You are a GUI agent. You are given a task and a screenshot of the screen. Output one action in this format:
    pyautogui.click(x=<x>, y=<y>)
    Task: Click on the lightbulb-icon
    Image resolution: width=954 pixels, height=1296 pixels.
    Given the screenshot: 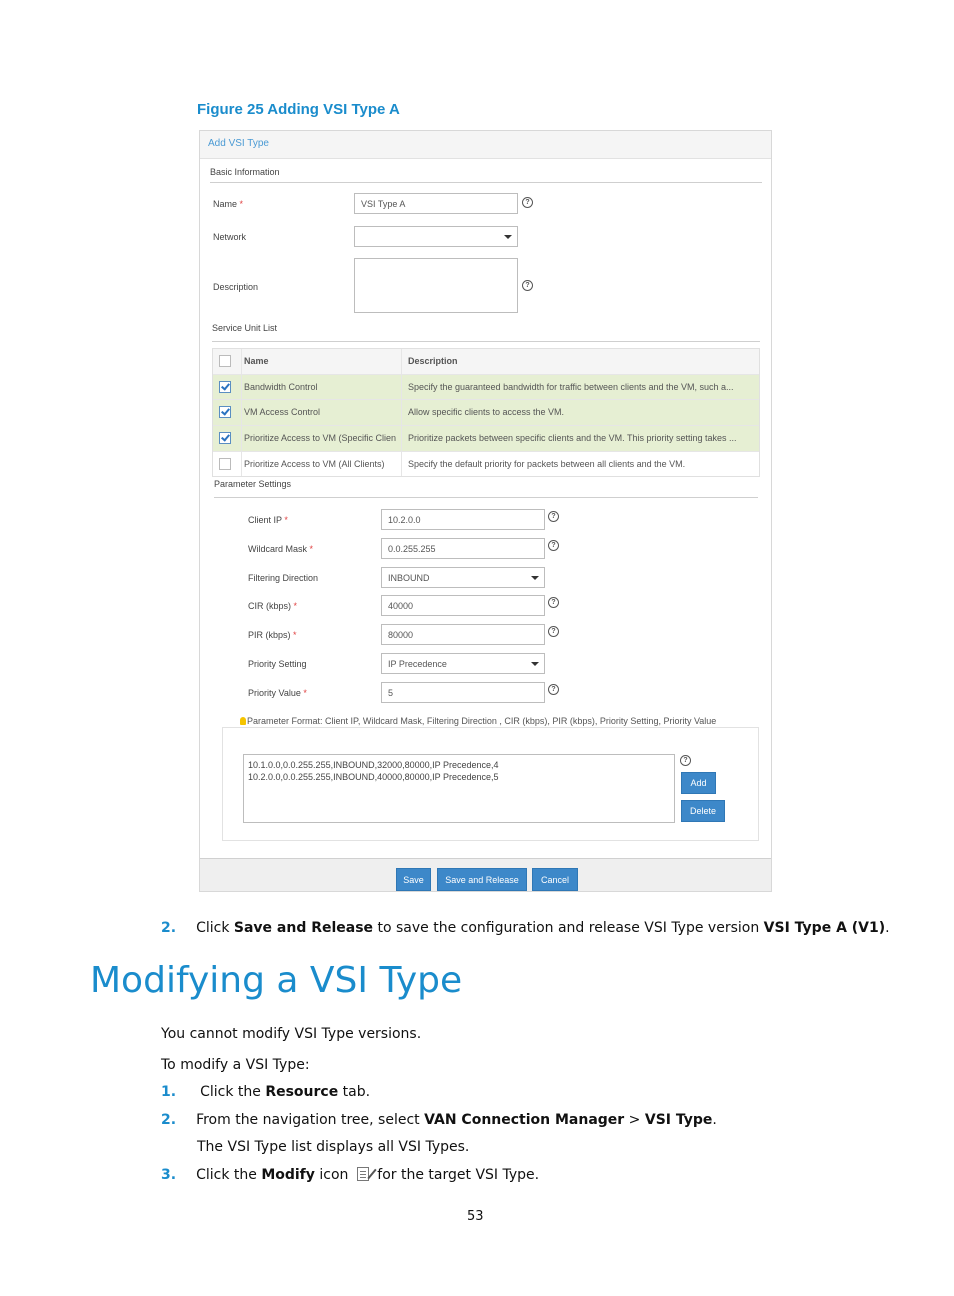 What is the action you would take?
    pyautogui.click(x=243, y=721)
    